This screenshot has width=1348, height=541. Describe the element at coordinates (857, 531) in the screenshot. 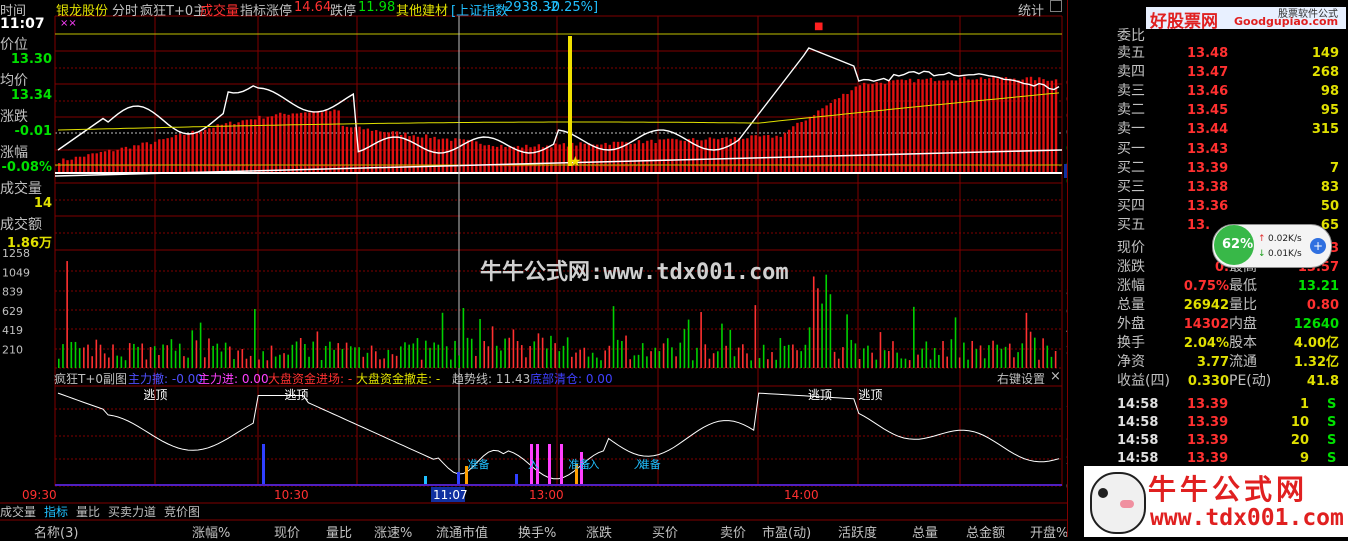

I see `column-header: 活跃度` at that location.